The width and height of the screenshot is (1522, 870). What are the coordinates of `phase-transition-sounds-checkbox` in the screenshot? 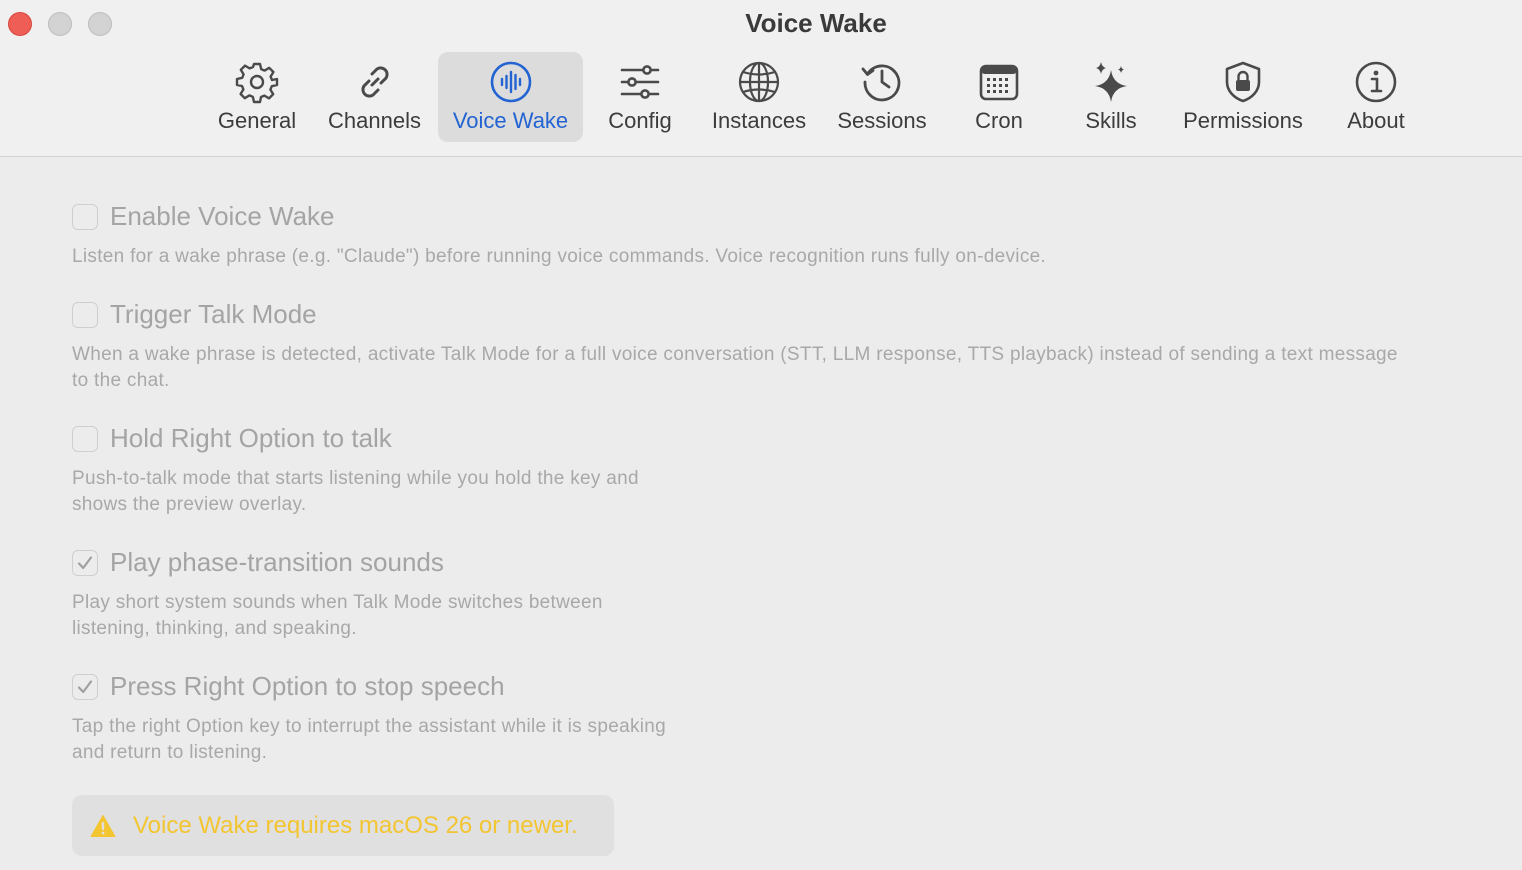 It's located at (85, 563).